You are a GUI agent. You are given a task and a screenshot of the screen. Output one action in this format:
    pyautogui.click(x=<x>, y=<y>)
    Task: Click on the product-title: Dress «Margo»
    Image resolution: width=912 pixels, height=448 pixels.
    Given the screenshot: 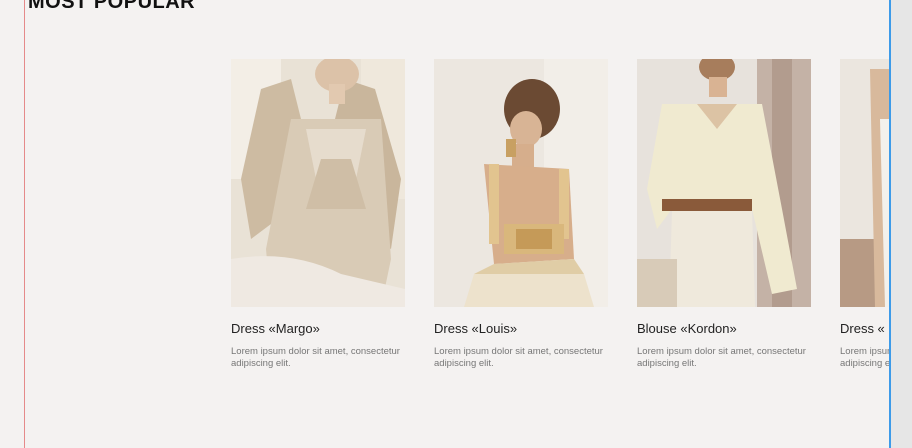 What is the action you would take?
    pyautogui.click(x=318, y=329)
    